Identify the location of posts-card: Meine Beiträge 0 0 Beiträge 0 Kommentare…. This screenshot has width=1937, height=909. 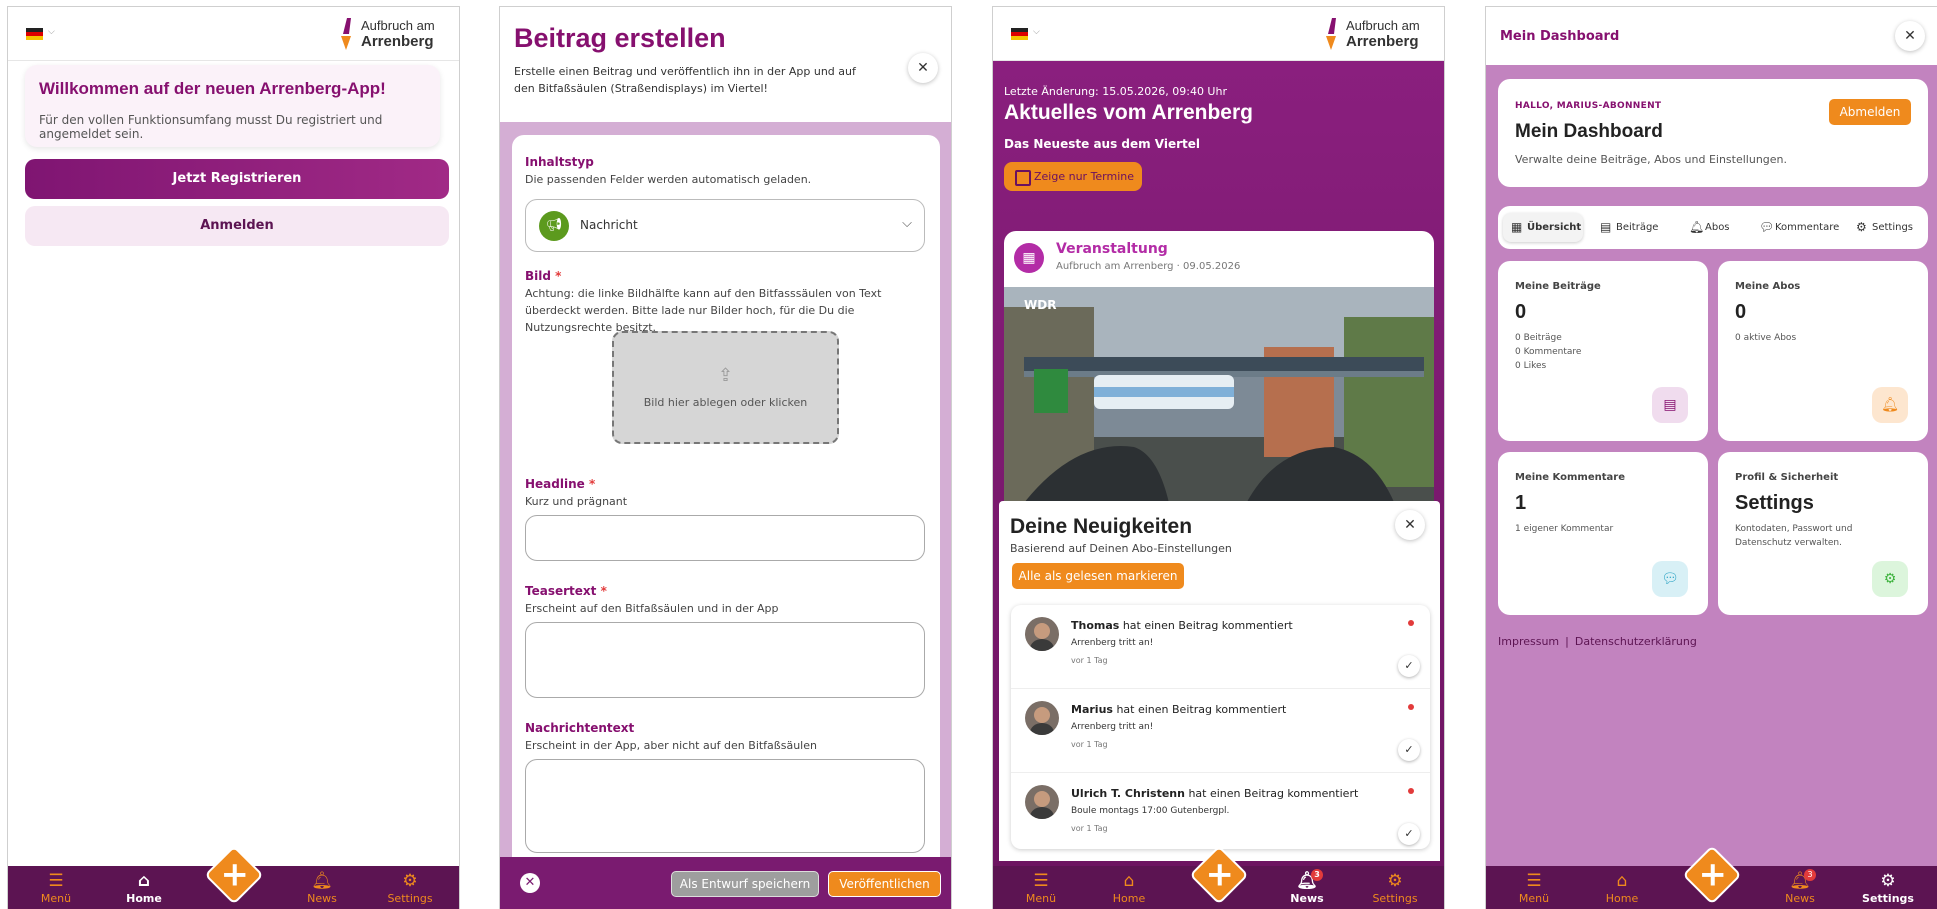
(1603, 351).